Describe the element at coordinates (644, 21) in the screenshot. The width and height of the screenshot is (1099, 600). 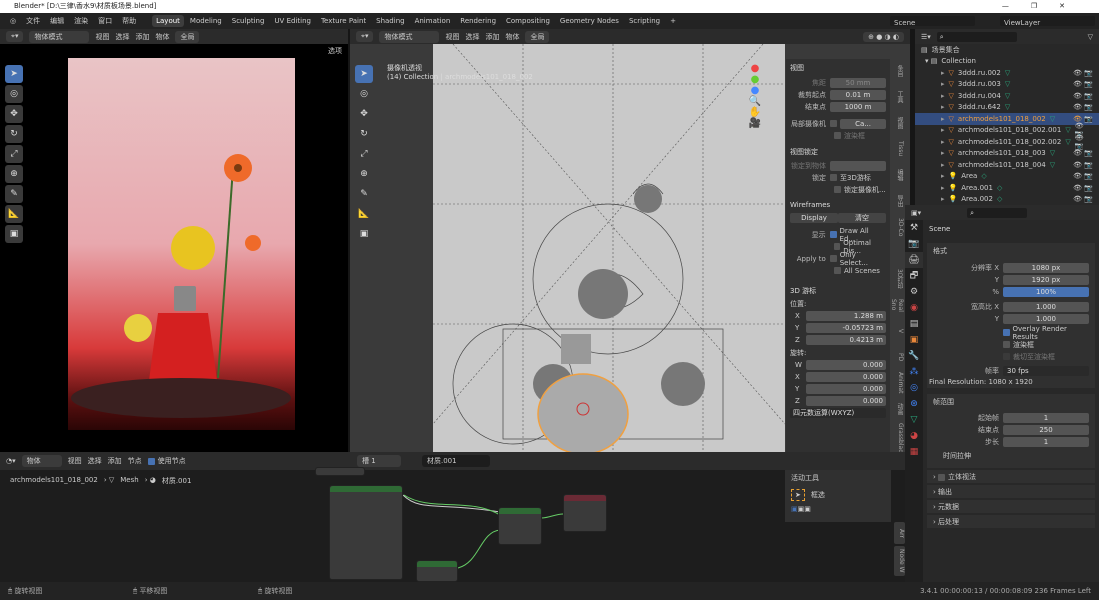
I see `tab-scripting: Scripting` at that location.